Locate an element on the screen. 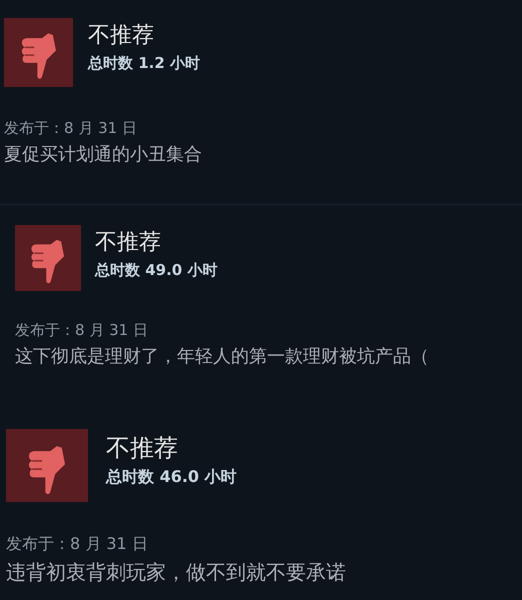  playtime-text: 总时数 46.0 小时 is located at coordinates (171, 477).